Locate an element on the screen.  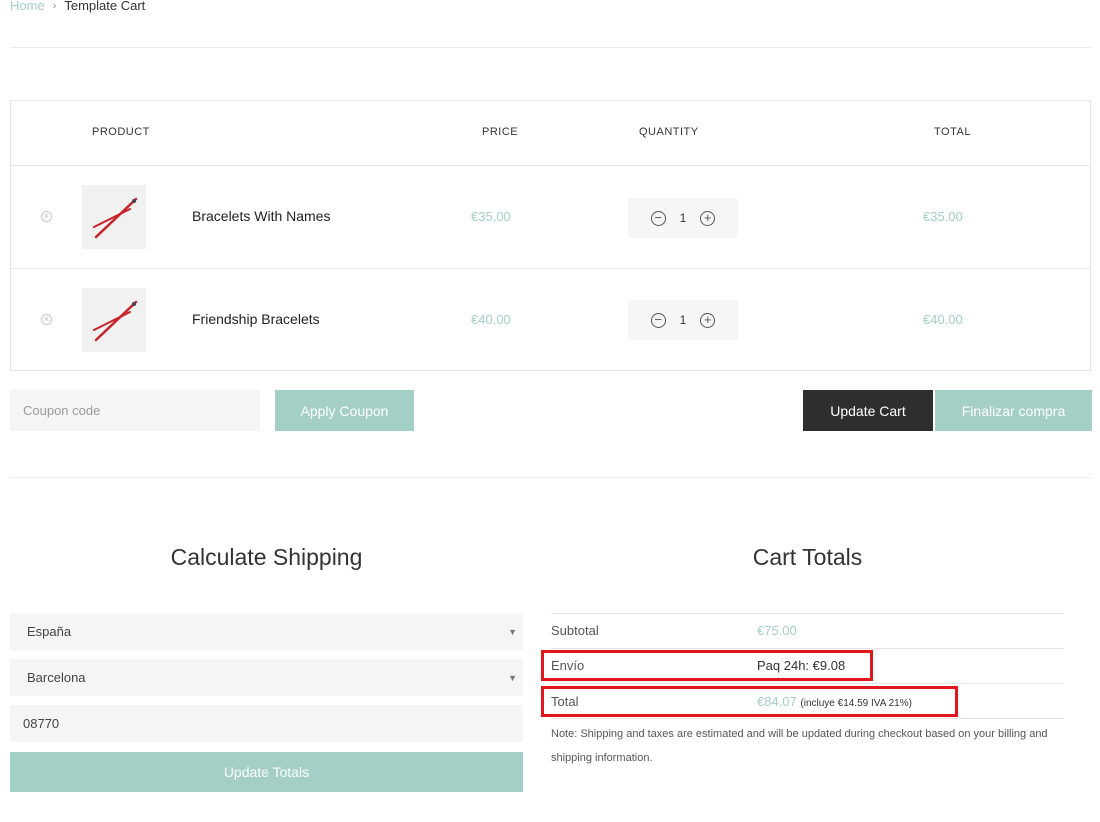
cart-totals-title: Cart Totals is located at coordinates (807, 557).